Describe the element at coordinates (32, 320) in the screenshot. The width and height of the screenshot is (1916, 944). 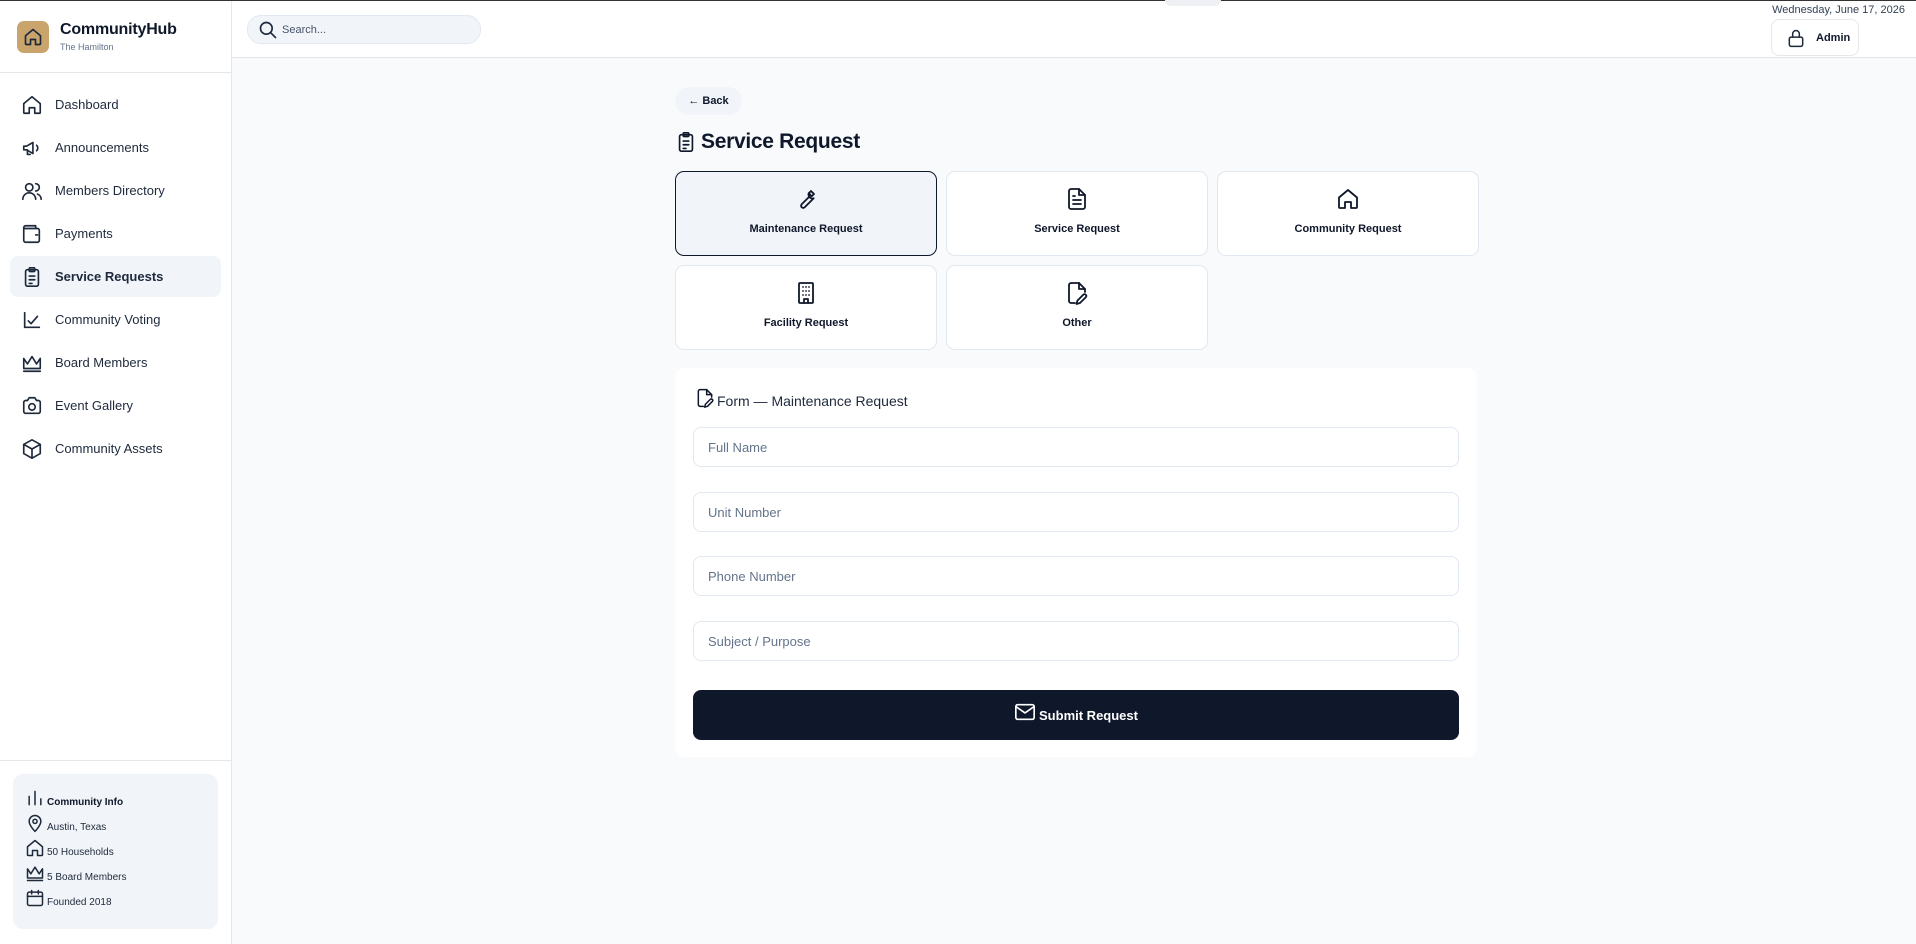
I see `vote-icon` at that location.